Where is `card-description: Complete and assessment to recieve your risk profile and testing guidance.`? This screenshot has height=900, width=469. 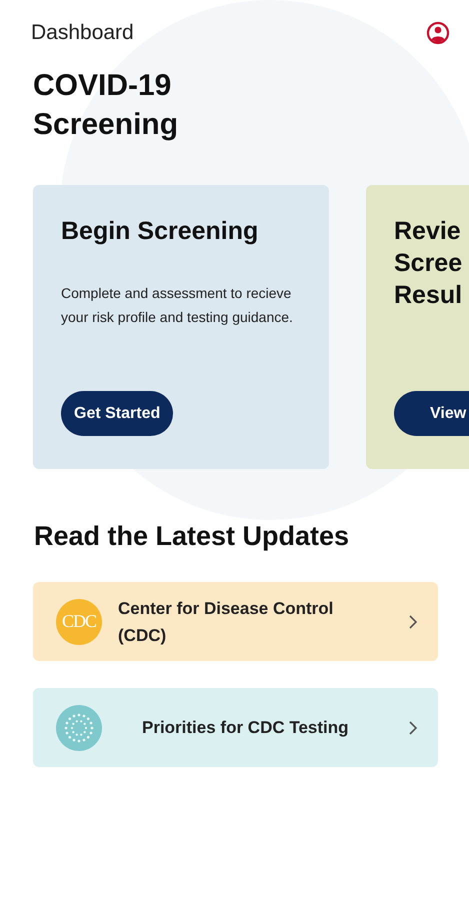
card-description: Complete and assessment to recieve your risk profile and testing guidance. is located at coordinates (177, 305).